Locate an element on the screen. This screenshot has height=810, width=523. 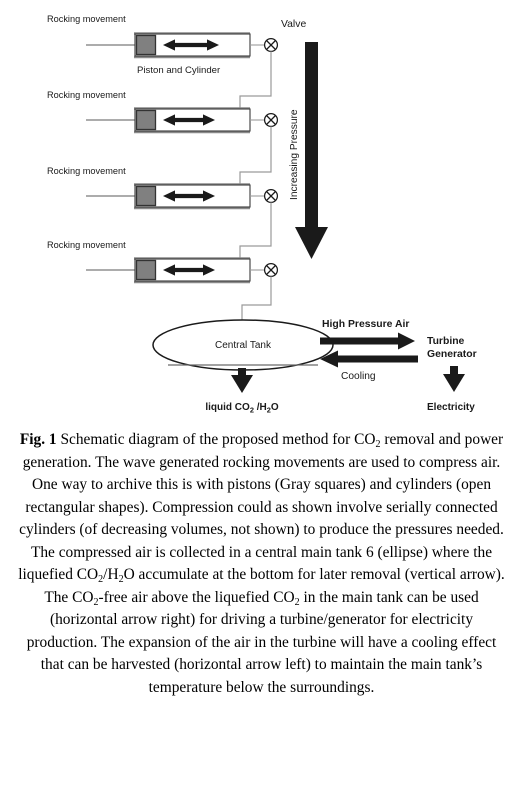
valve-label: Valve is located at coordinates (293, 24).